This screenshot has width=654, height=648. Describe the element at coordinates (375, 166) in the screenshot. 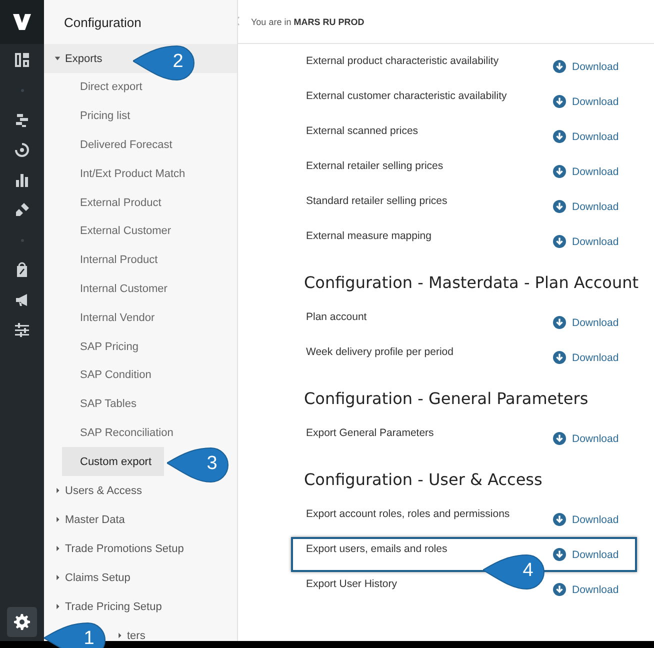

I see `export-label: External retailer selling prices` at that location.